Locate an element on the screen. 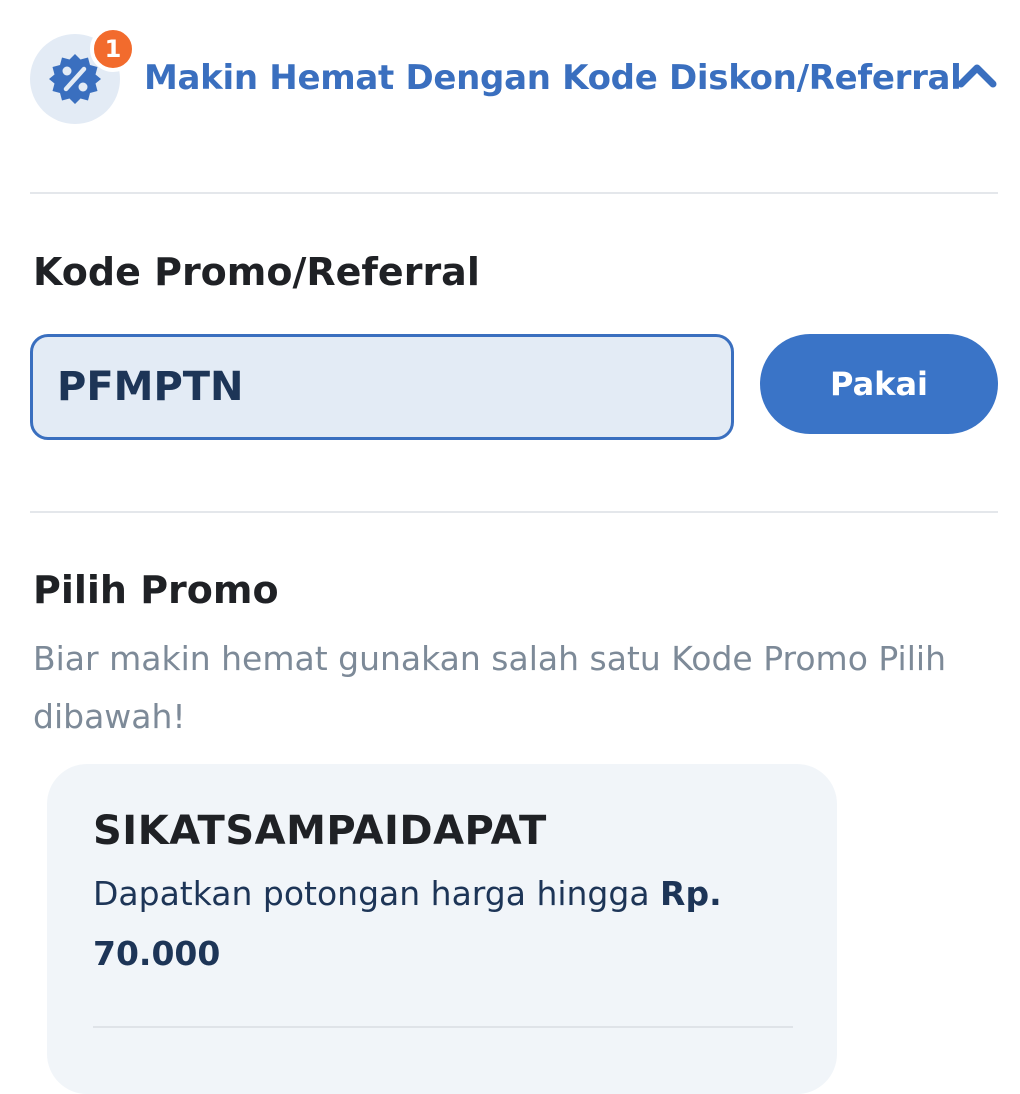 The image size is (1020, 1094). notification-badge: 1 is located at coordinates (113, 49).